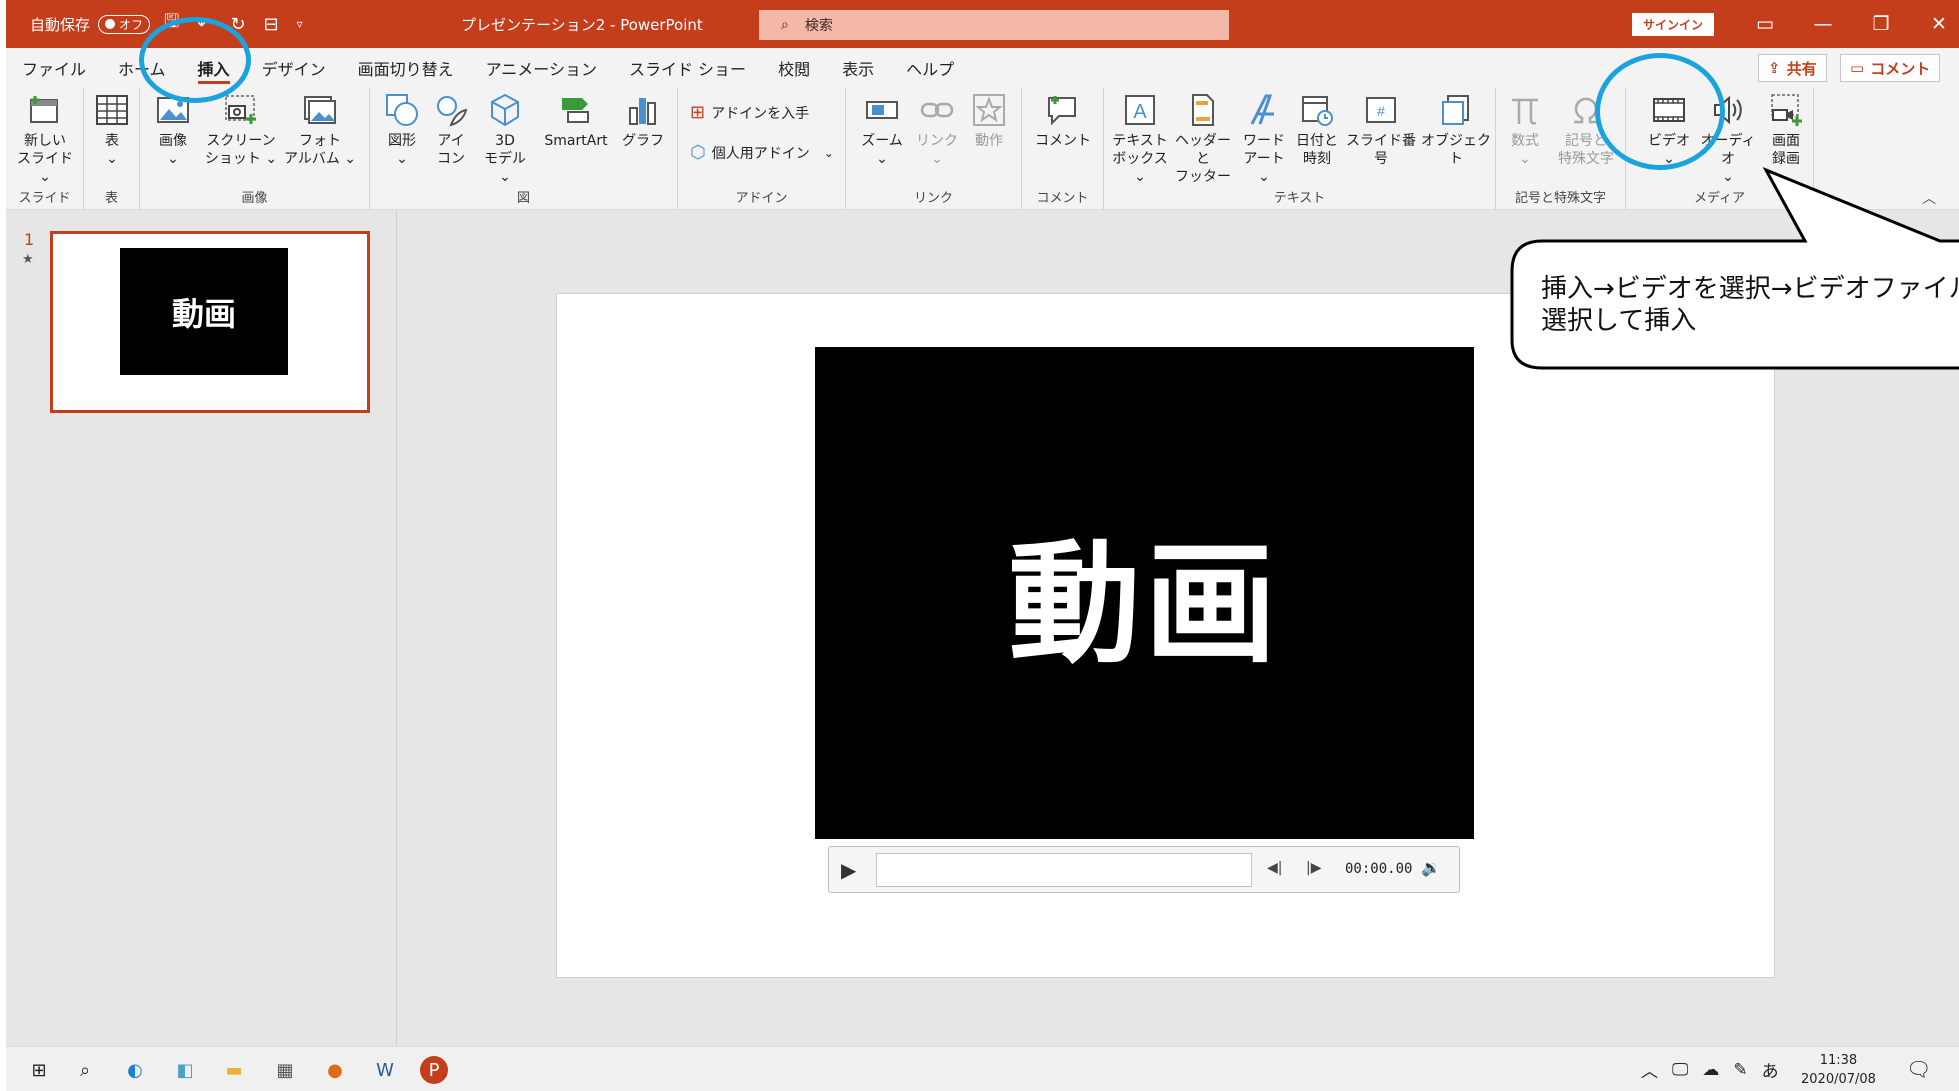  Describe the element at coordinates (60, 24) in the screenshot. I see `autosave-label: 自動保存` at that location.